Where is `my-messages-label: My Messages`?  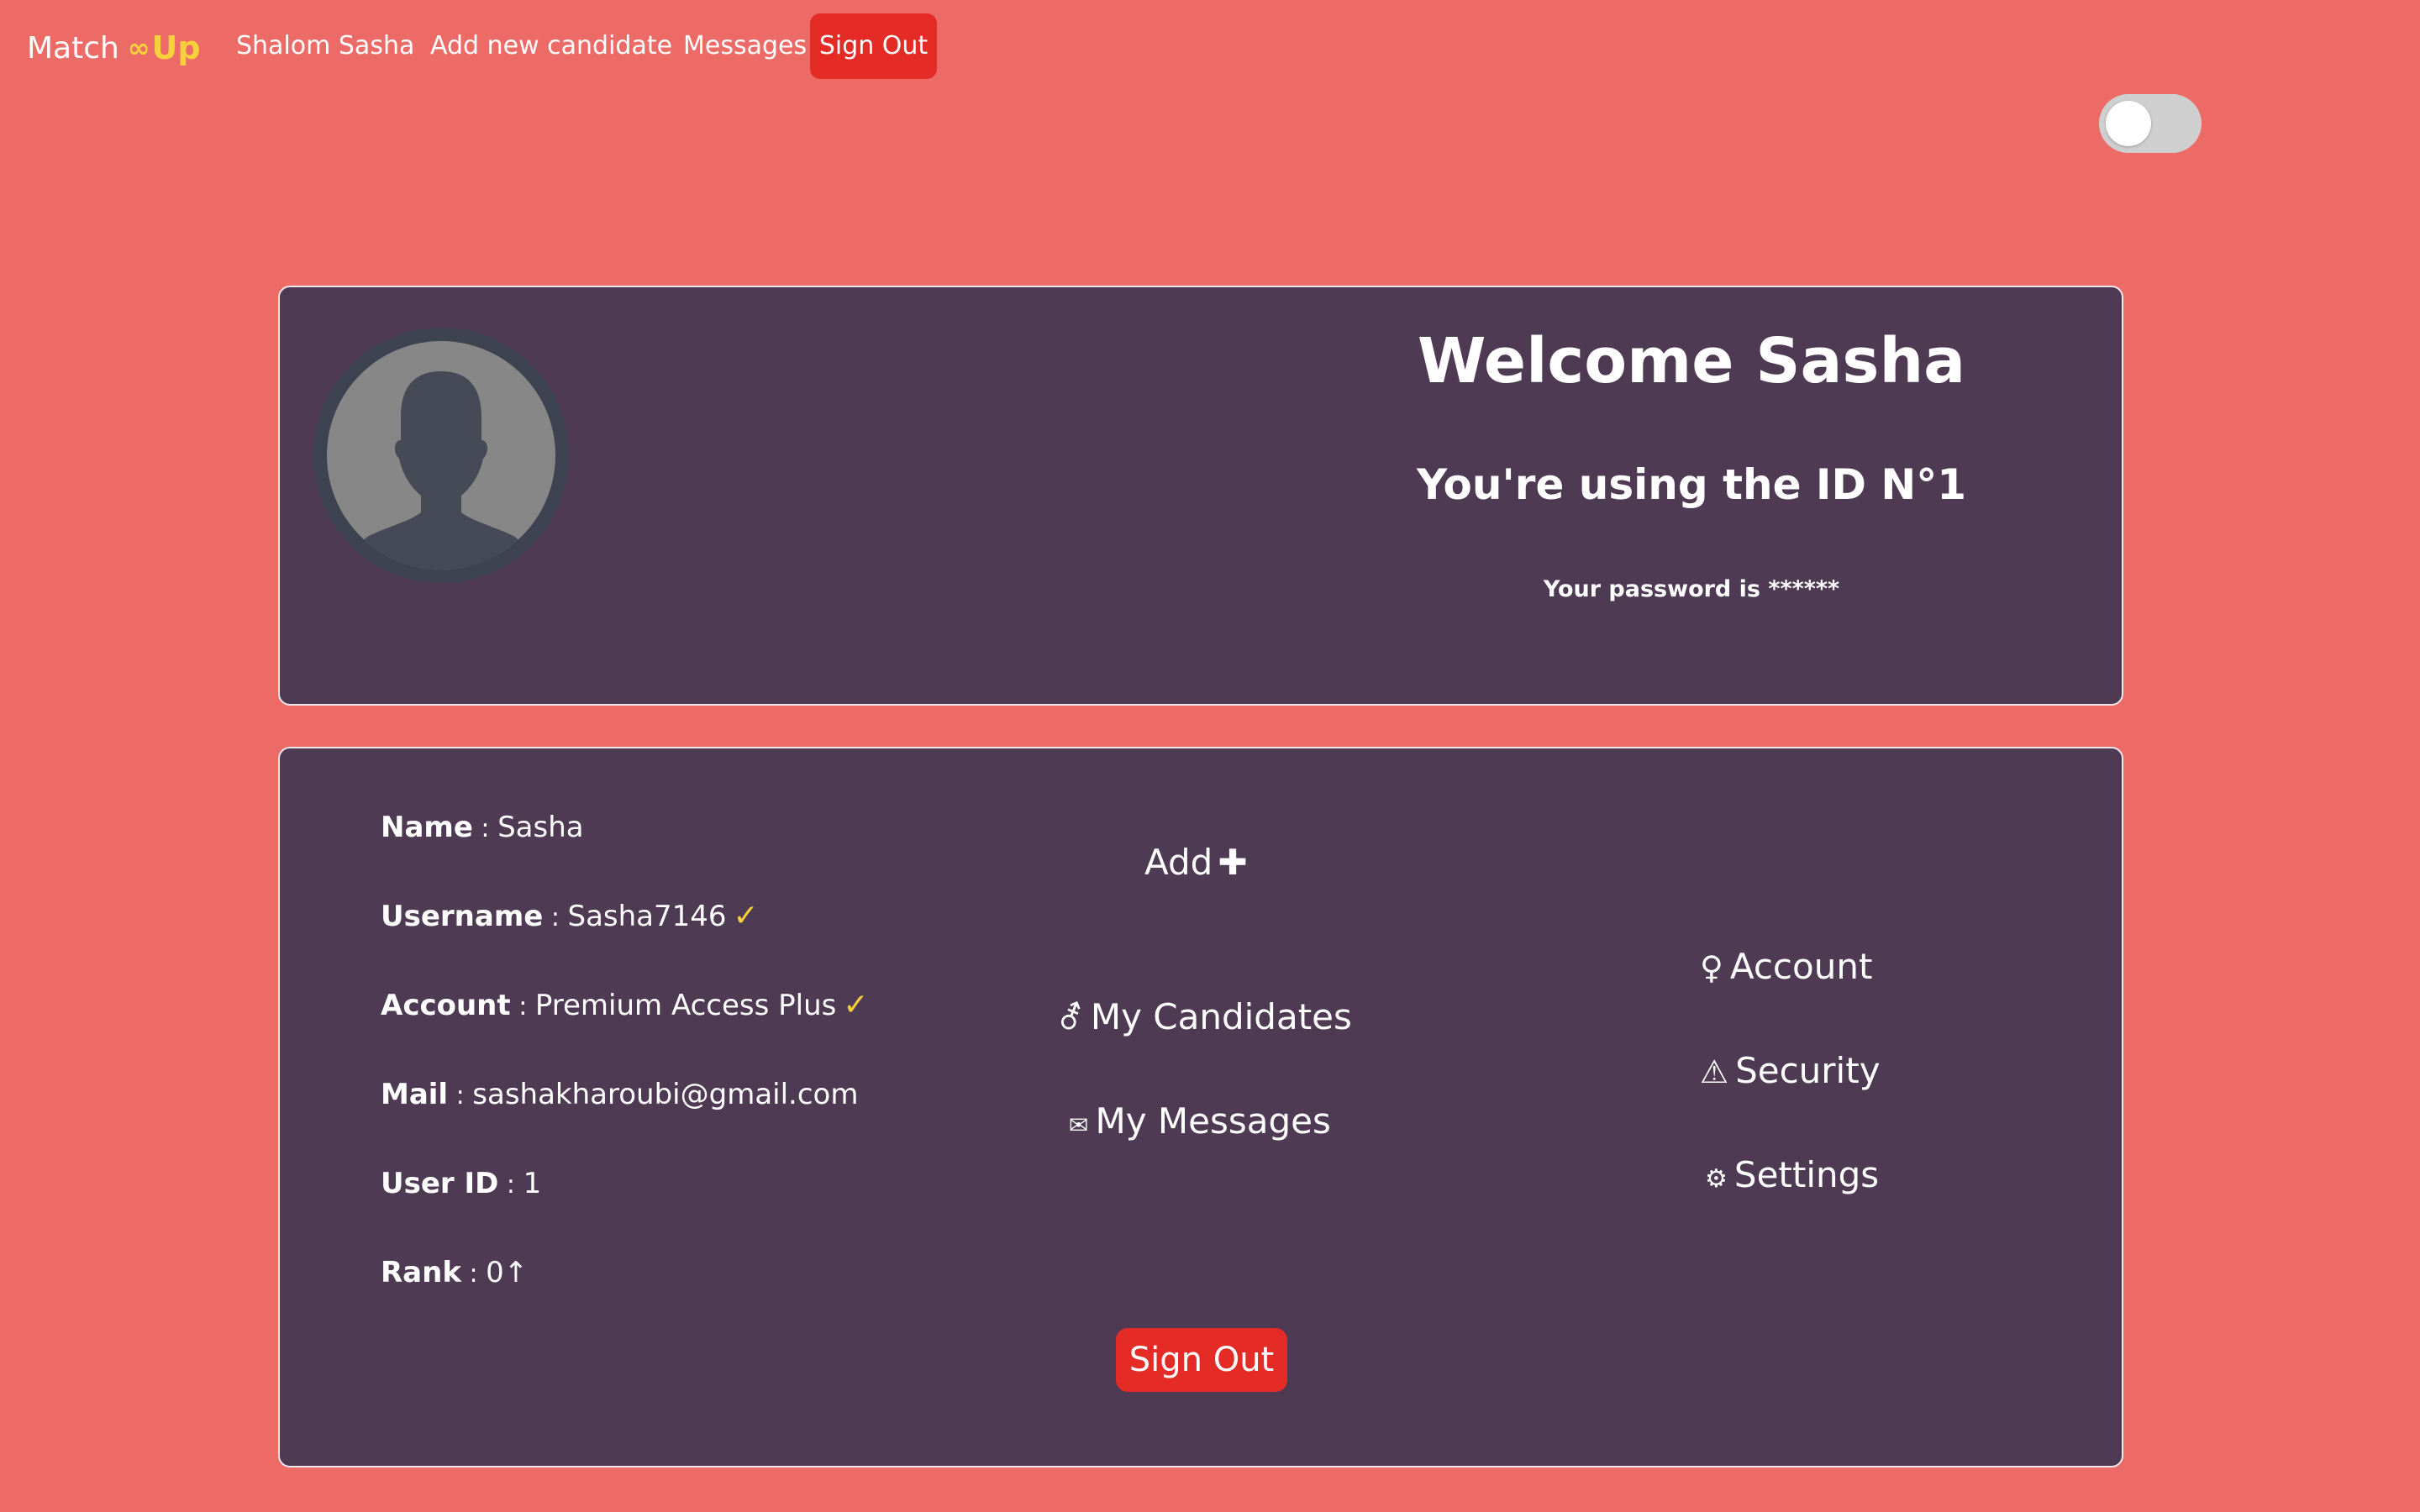
my-messages-label: My Messages is located at coordinates (1213, 1121).